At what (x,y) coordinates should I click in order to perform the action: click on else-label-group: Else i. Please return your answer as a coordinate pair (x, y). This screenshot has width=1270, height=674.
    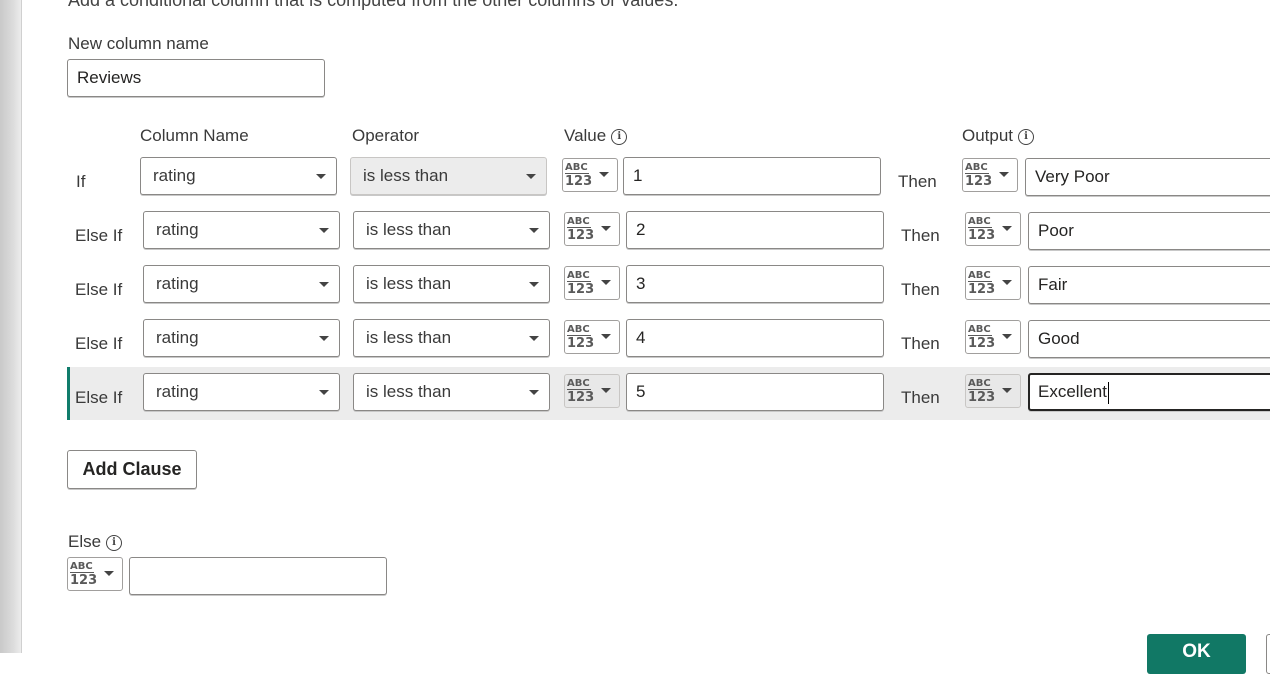
    Looking at the image, I should click on (95, 542).